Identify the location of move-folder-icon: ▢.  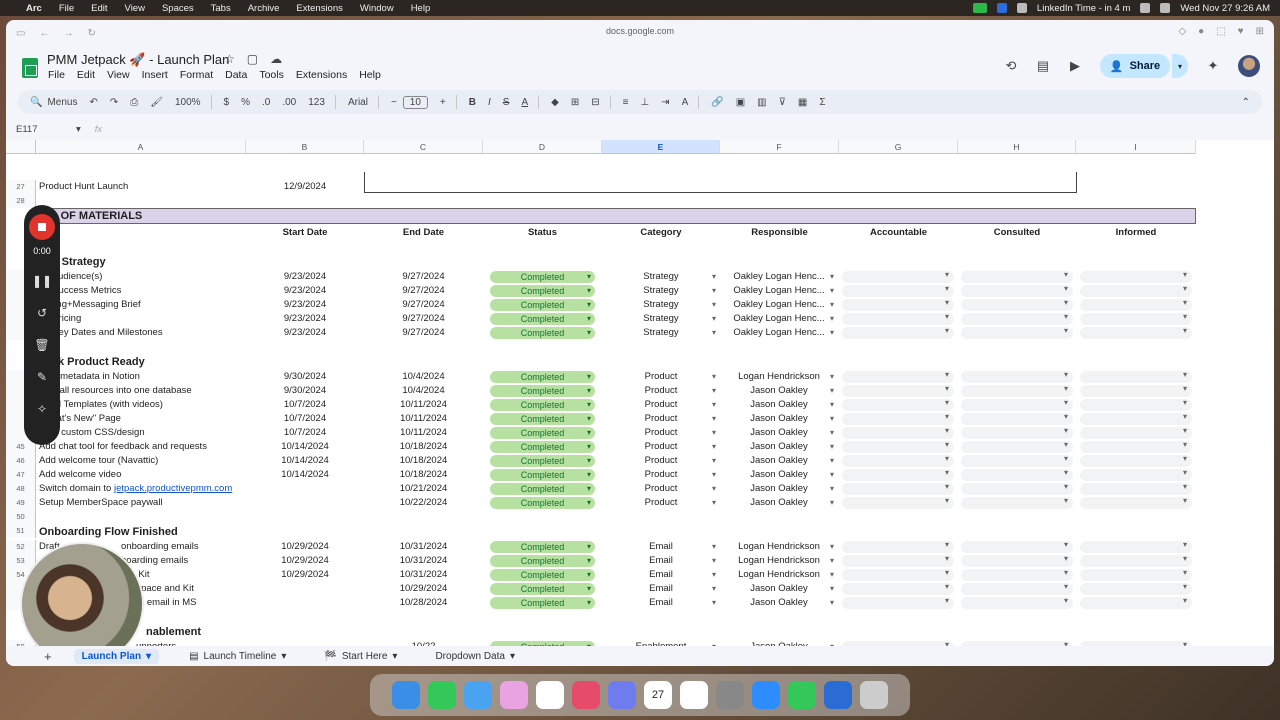
(252, 59).